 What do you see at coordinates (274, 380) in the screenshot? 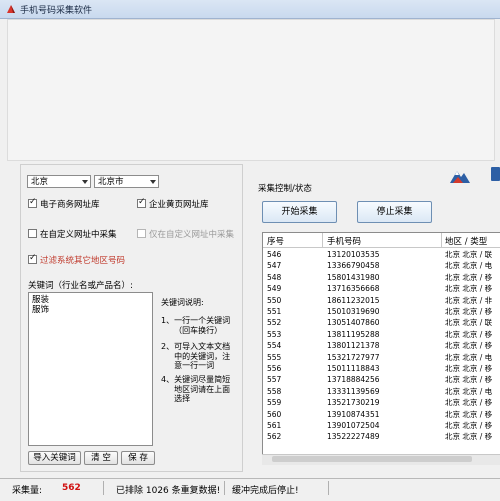
I see `cell-no: 557` at bounding box center [274, 380].